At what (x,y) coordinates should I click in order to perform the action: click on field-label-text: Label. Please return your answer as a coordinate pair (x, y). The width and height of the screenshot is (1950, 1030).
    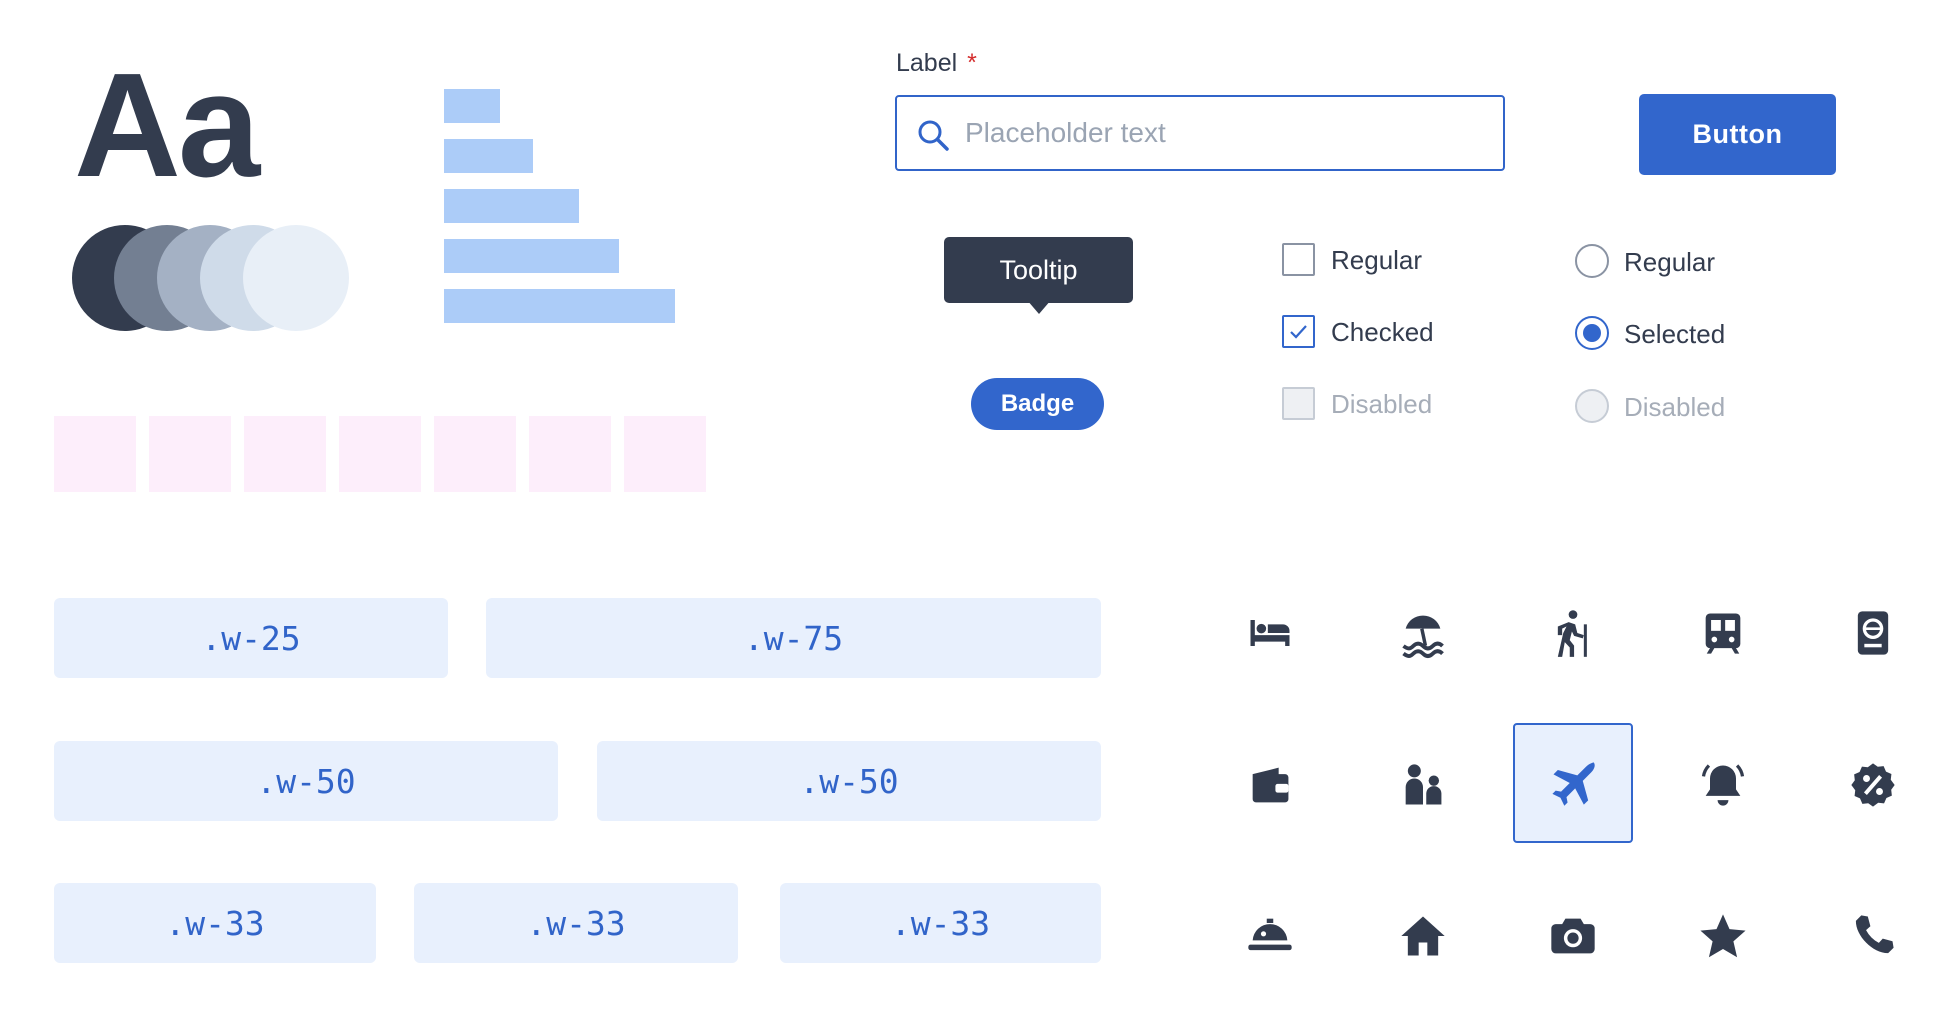
    Looking at the image, I should click on (927, 63).